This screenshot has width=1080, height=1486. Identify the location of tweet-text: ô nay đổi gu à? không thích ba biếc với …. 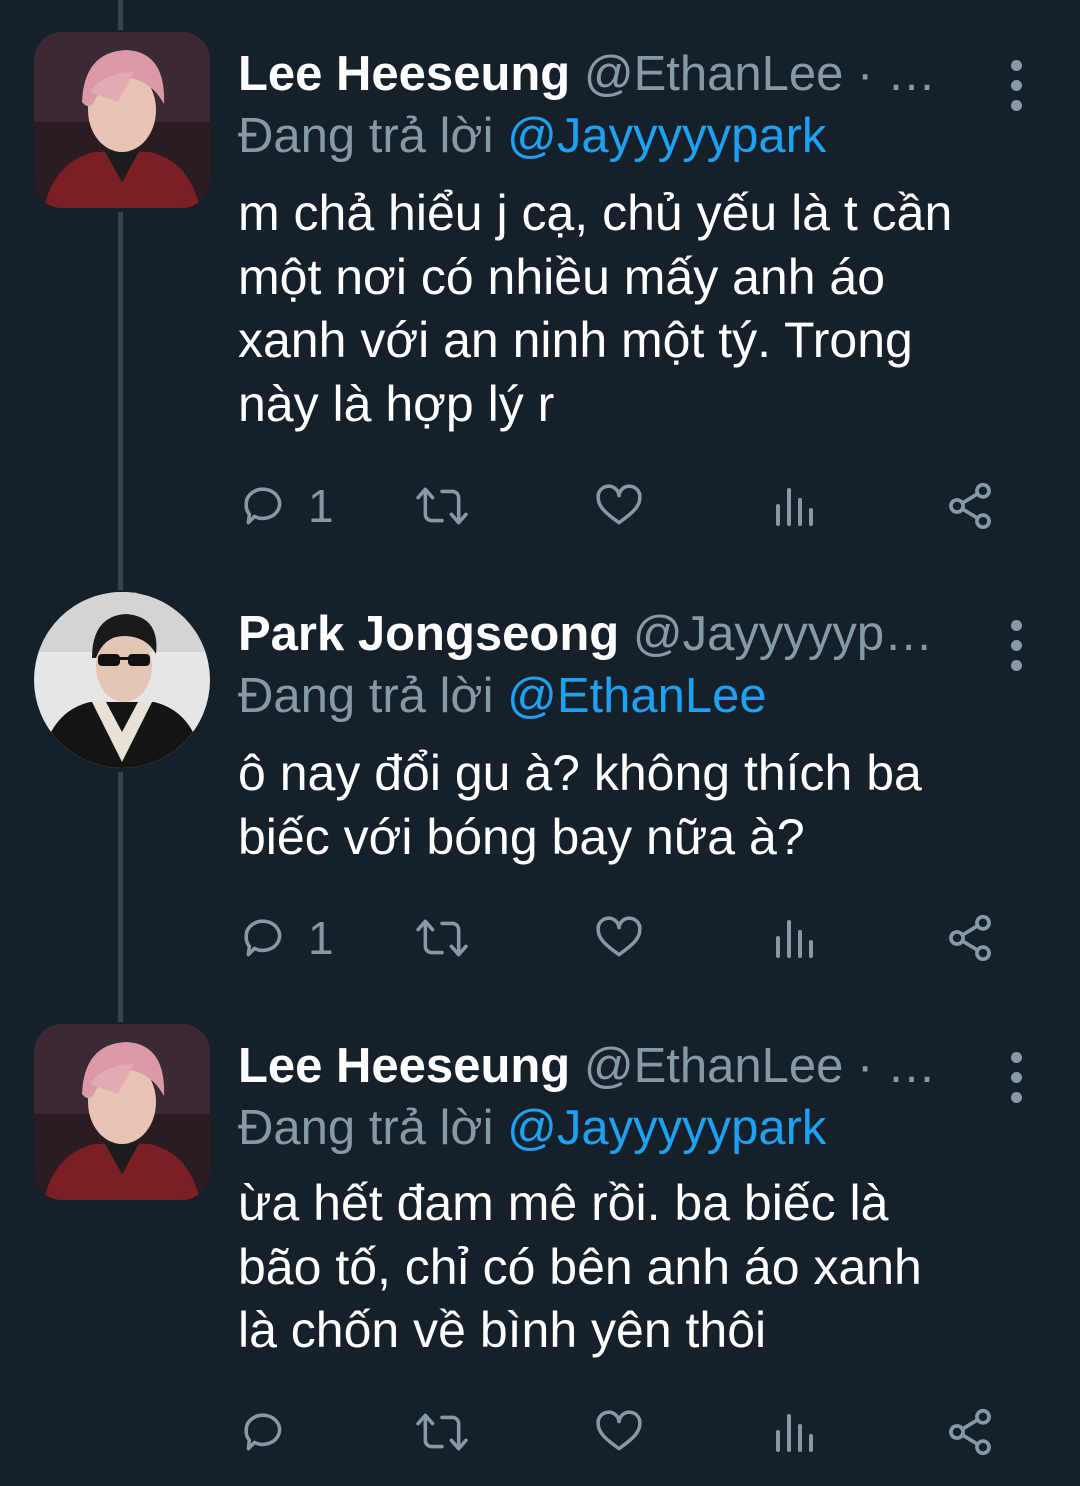
(580, 805).